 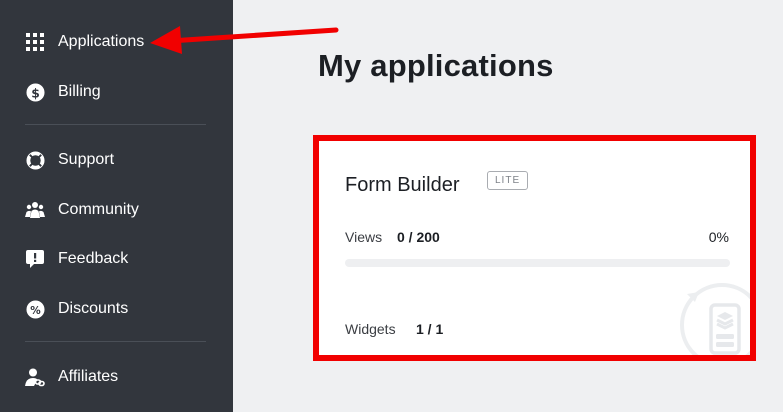 I want to click on widgets-value: 1 / 1, so click(x=430, y=329).